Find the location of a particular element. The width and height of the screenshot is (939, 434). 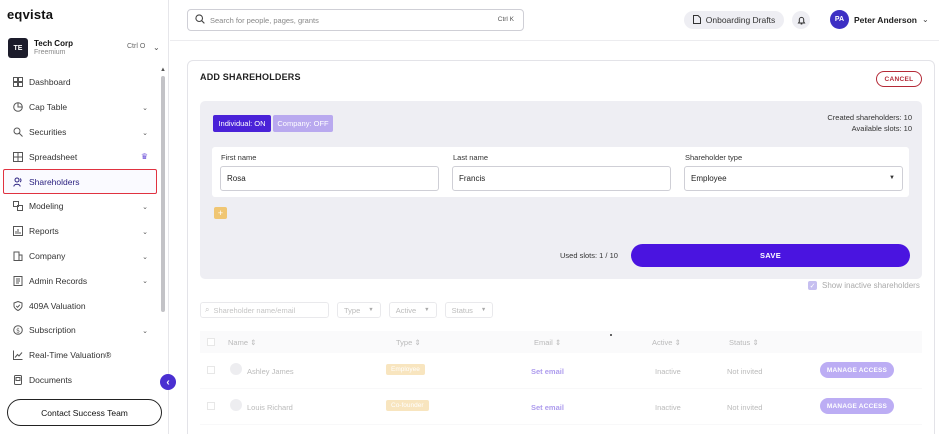

sidebar-item-modeling: Modeling ⌄ is located at coordinates (80, 206).